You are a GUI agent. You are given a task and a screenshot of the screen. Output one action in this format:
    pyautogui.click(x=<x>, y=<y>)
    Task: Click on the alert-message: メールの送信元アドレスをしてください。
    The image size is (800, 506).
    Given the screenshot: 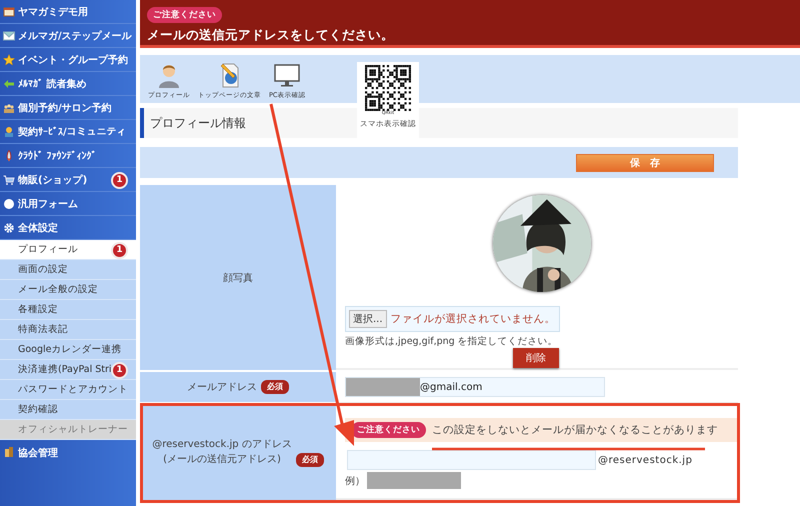 What is the action you would take?
    pyautogui.click(x=270, y=35)
    